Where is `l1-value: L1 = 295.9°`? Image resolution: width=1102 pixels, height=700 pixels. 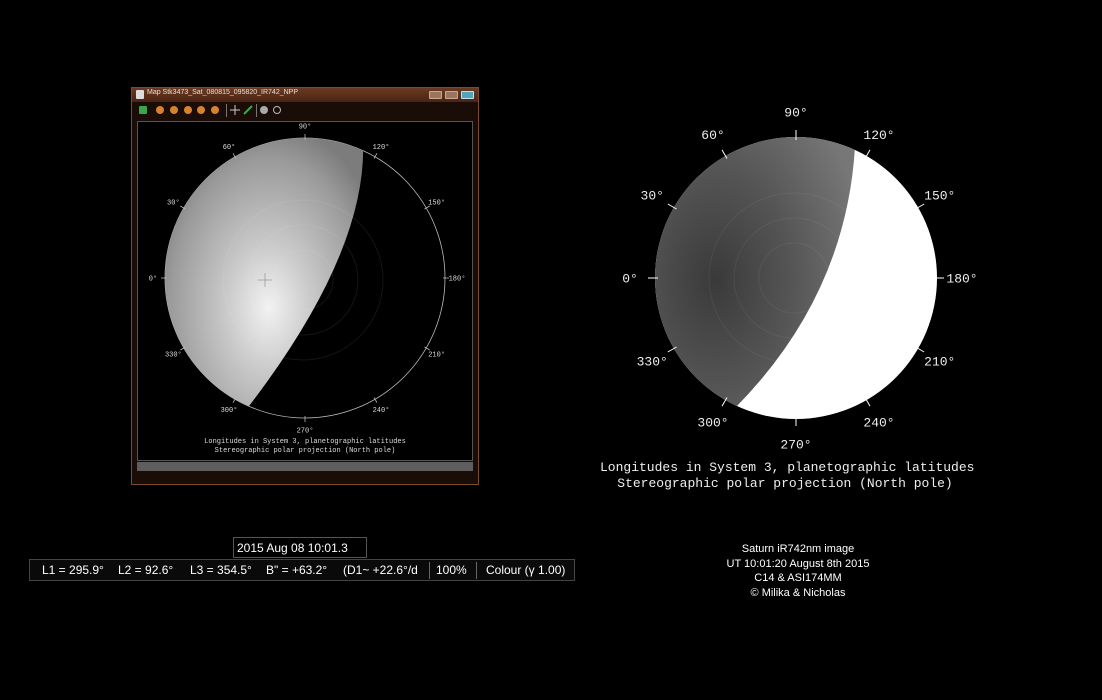
l1-value: L1 = 295.9° is located at coordinates (73, 570).